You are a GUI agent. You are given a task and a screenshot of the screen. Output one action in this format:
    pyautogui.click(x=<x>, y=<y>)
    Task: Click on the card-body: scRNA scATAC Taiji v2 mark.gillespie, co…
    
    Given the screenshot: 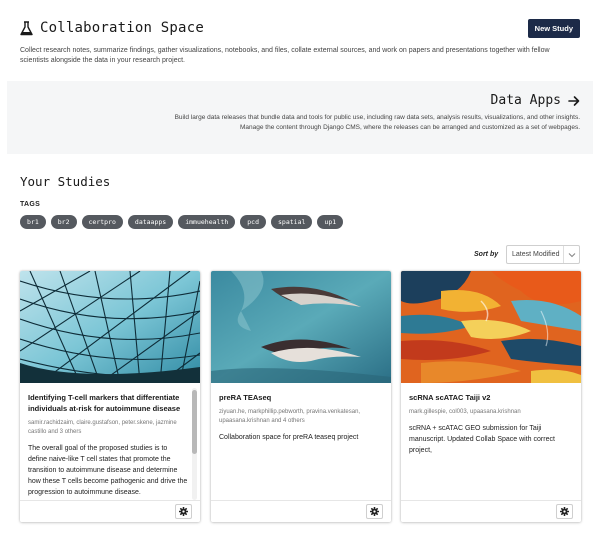 What is the action you would take?
    pyautogui.click(x=491, y=424)
    